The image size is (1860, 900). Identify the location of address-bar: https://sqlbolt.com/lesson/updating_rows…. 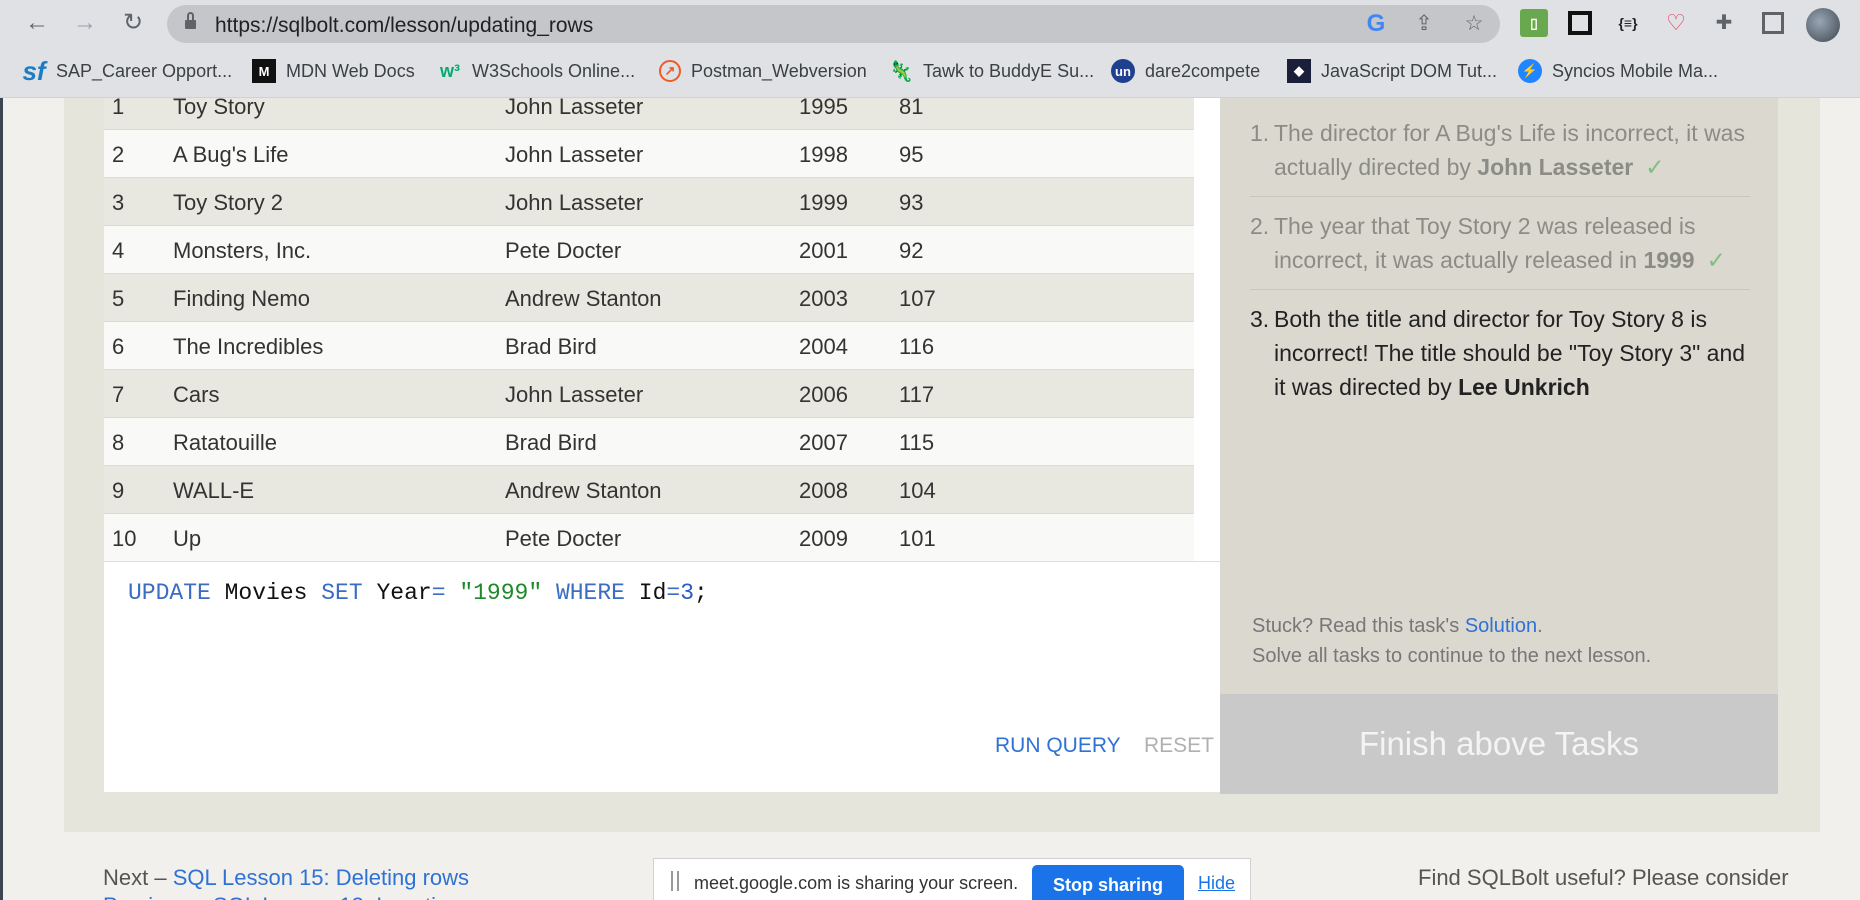
(833, 24).